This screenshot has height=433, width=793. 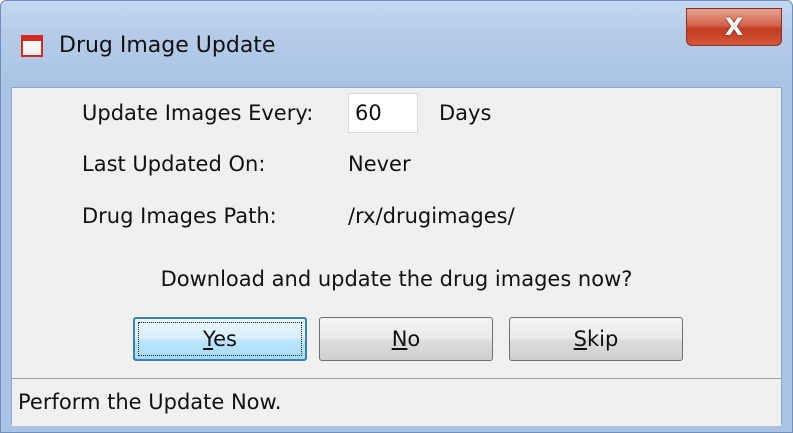 What do you see at coordinates (379, 164) in the screenshot?
I see `last-updated-value: Never` at bounding box center [379, 164].